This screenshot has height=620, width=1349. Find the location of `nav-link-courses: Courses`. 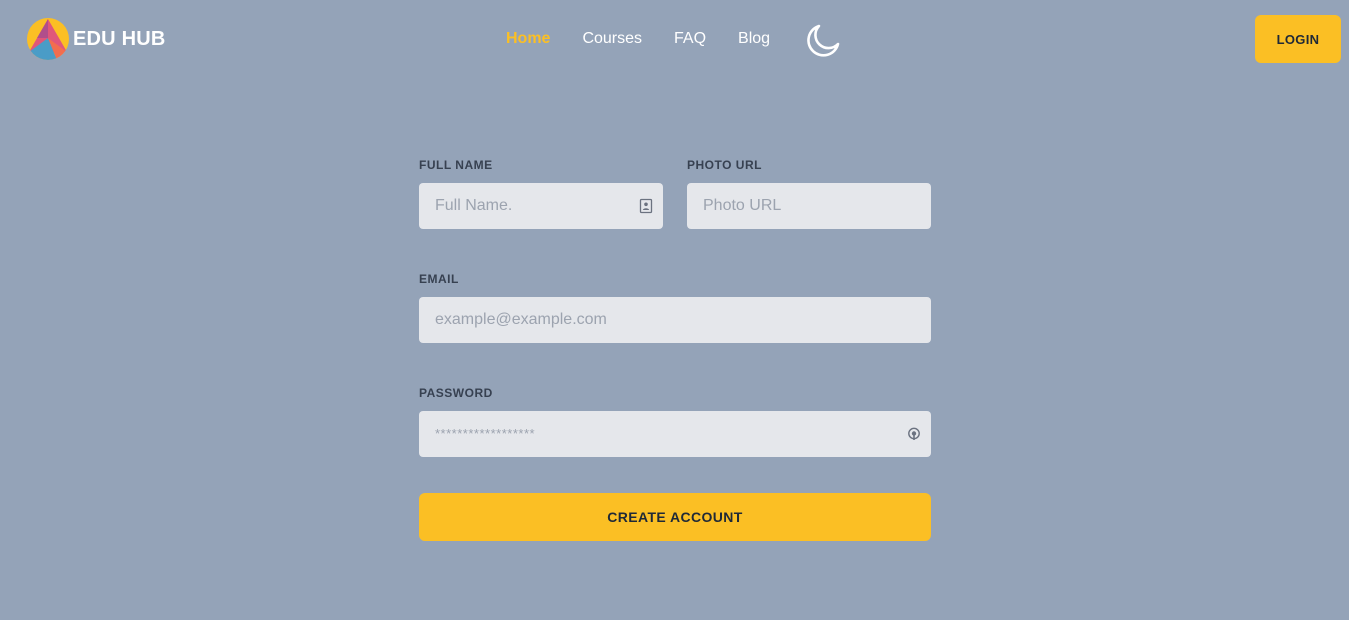

nav-link-courses: Courses is located at coordinates (612, 39).